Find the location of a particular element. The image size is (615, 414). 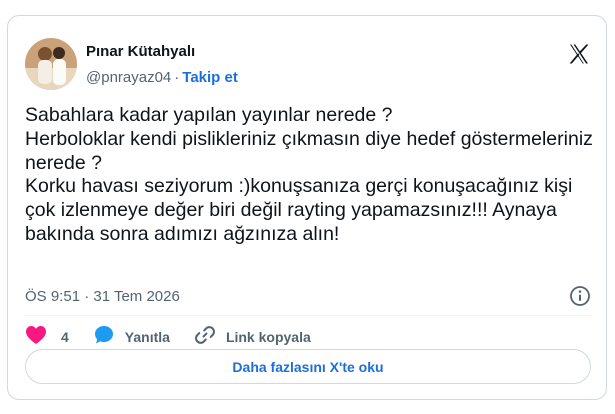

copy-link-label: Link kopyala is located at coordinates (268, 337).